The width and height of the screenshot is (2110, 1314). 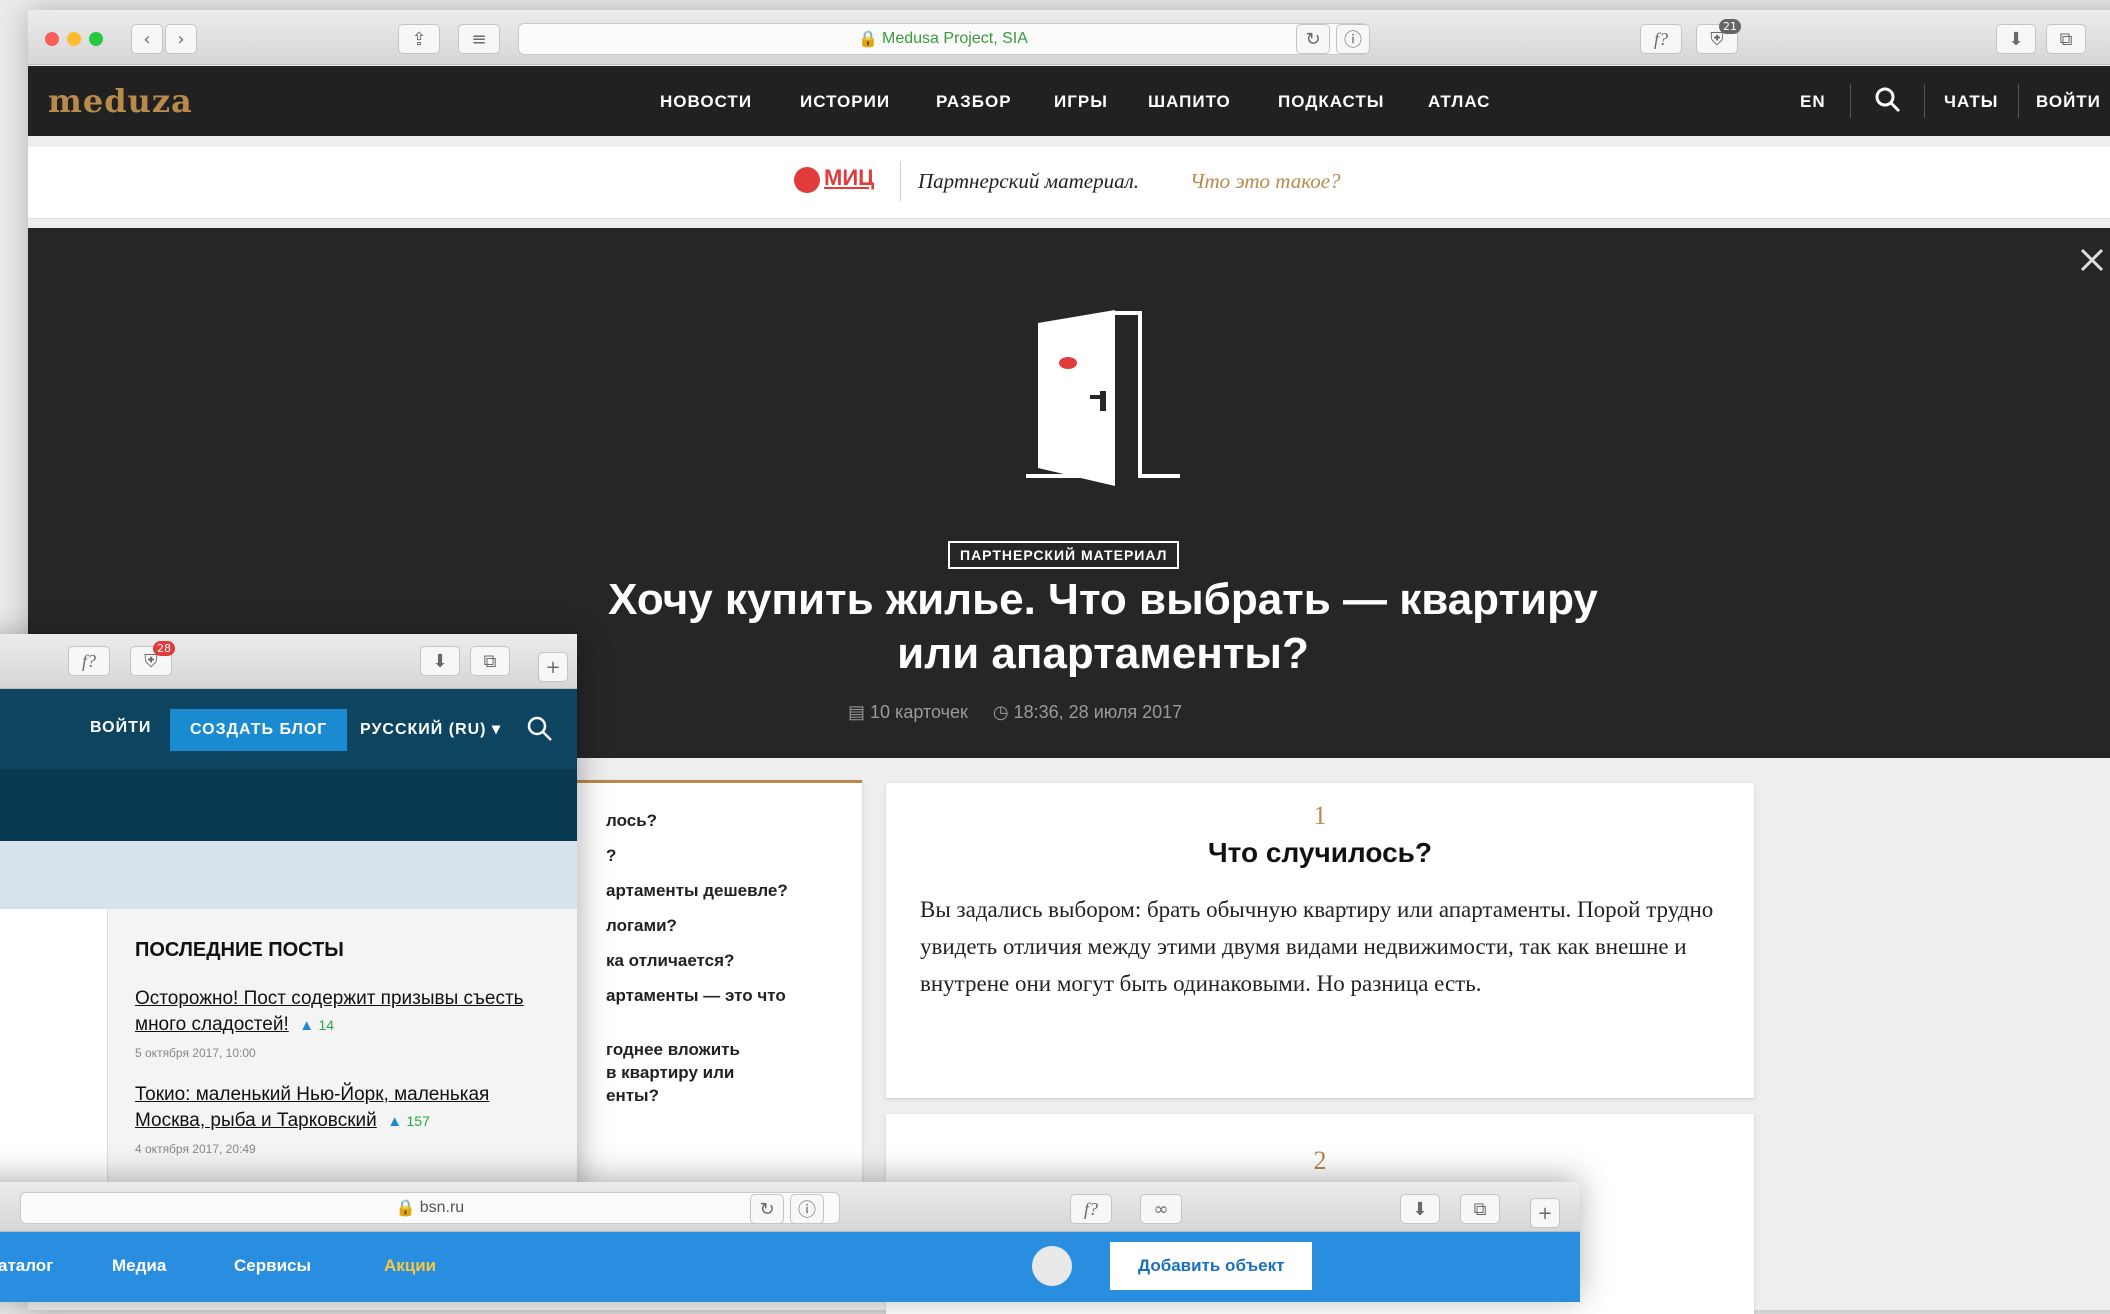 I want to click on nav-item-shapito: ШАПИТО, so click(x=1189, y=102).